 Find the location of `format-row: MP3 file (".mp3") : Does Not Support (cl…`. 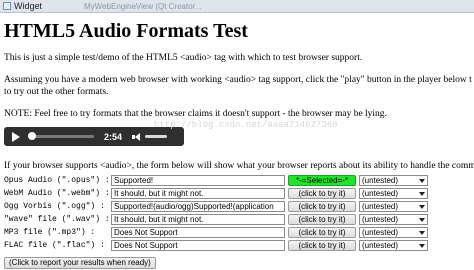

format-row: MP3 file (".mp3") : Does Not Support (cl… is located at coordinates (239, 232).